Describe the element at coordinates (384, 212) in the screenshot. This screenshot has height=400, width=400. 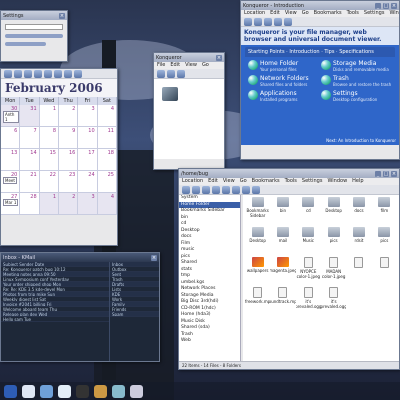
I see `file-item: film` at that location.